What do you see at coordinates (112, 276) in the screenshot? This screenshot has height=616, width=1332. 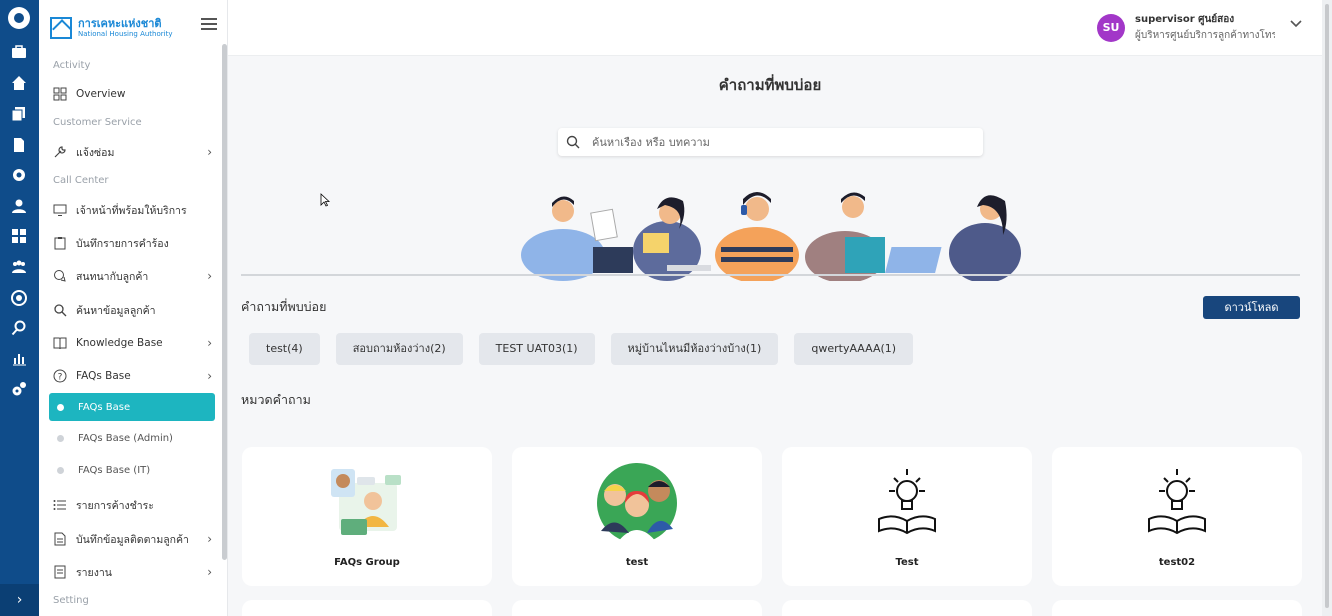 I see `sidebar-item-label: สนทนากับลูกค้า` at bounding box center [112, 276].